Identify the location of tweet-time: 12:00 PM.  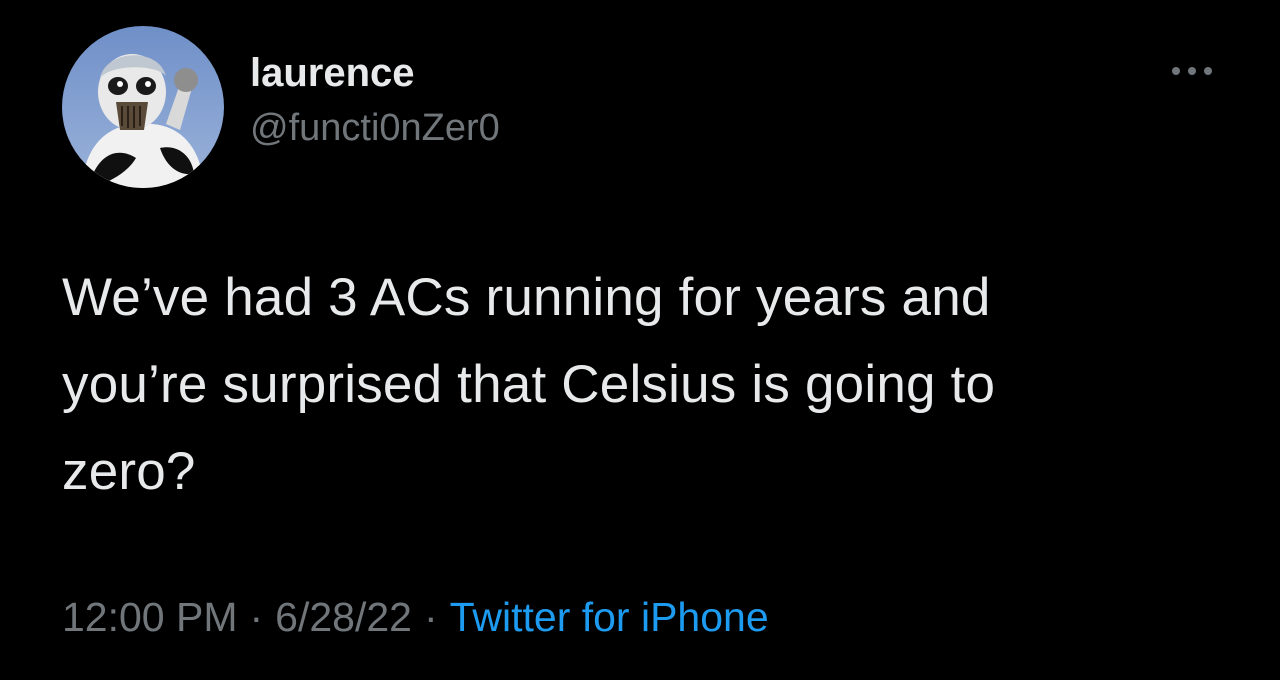
(150, 617).